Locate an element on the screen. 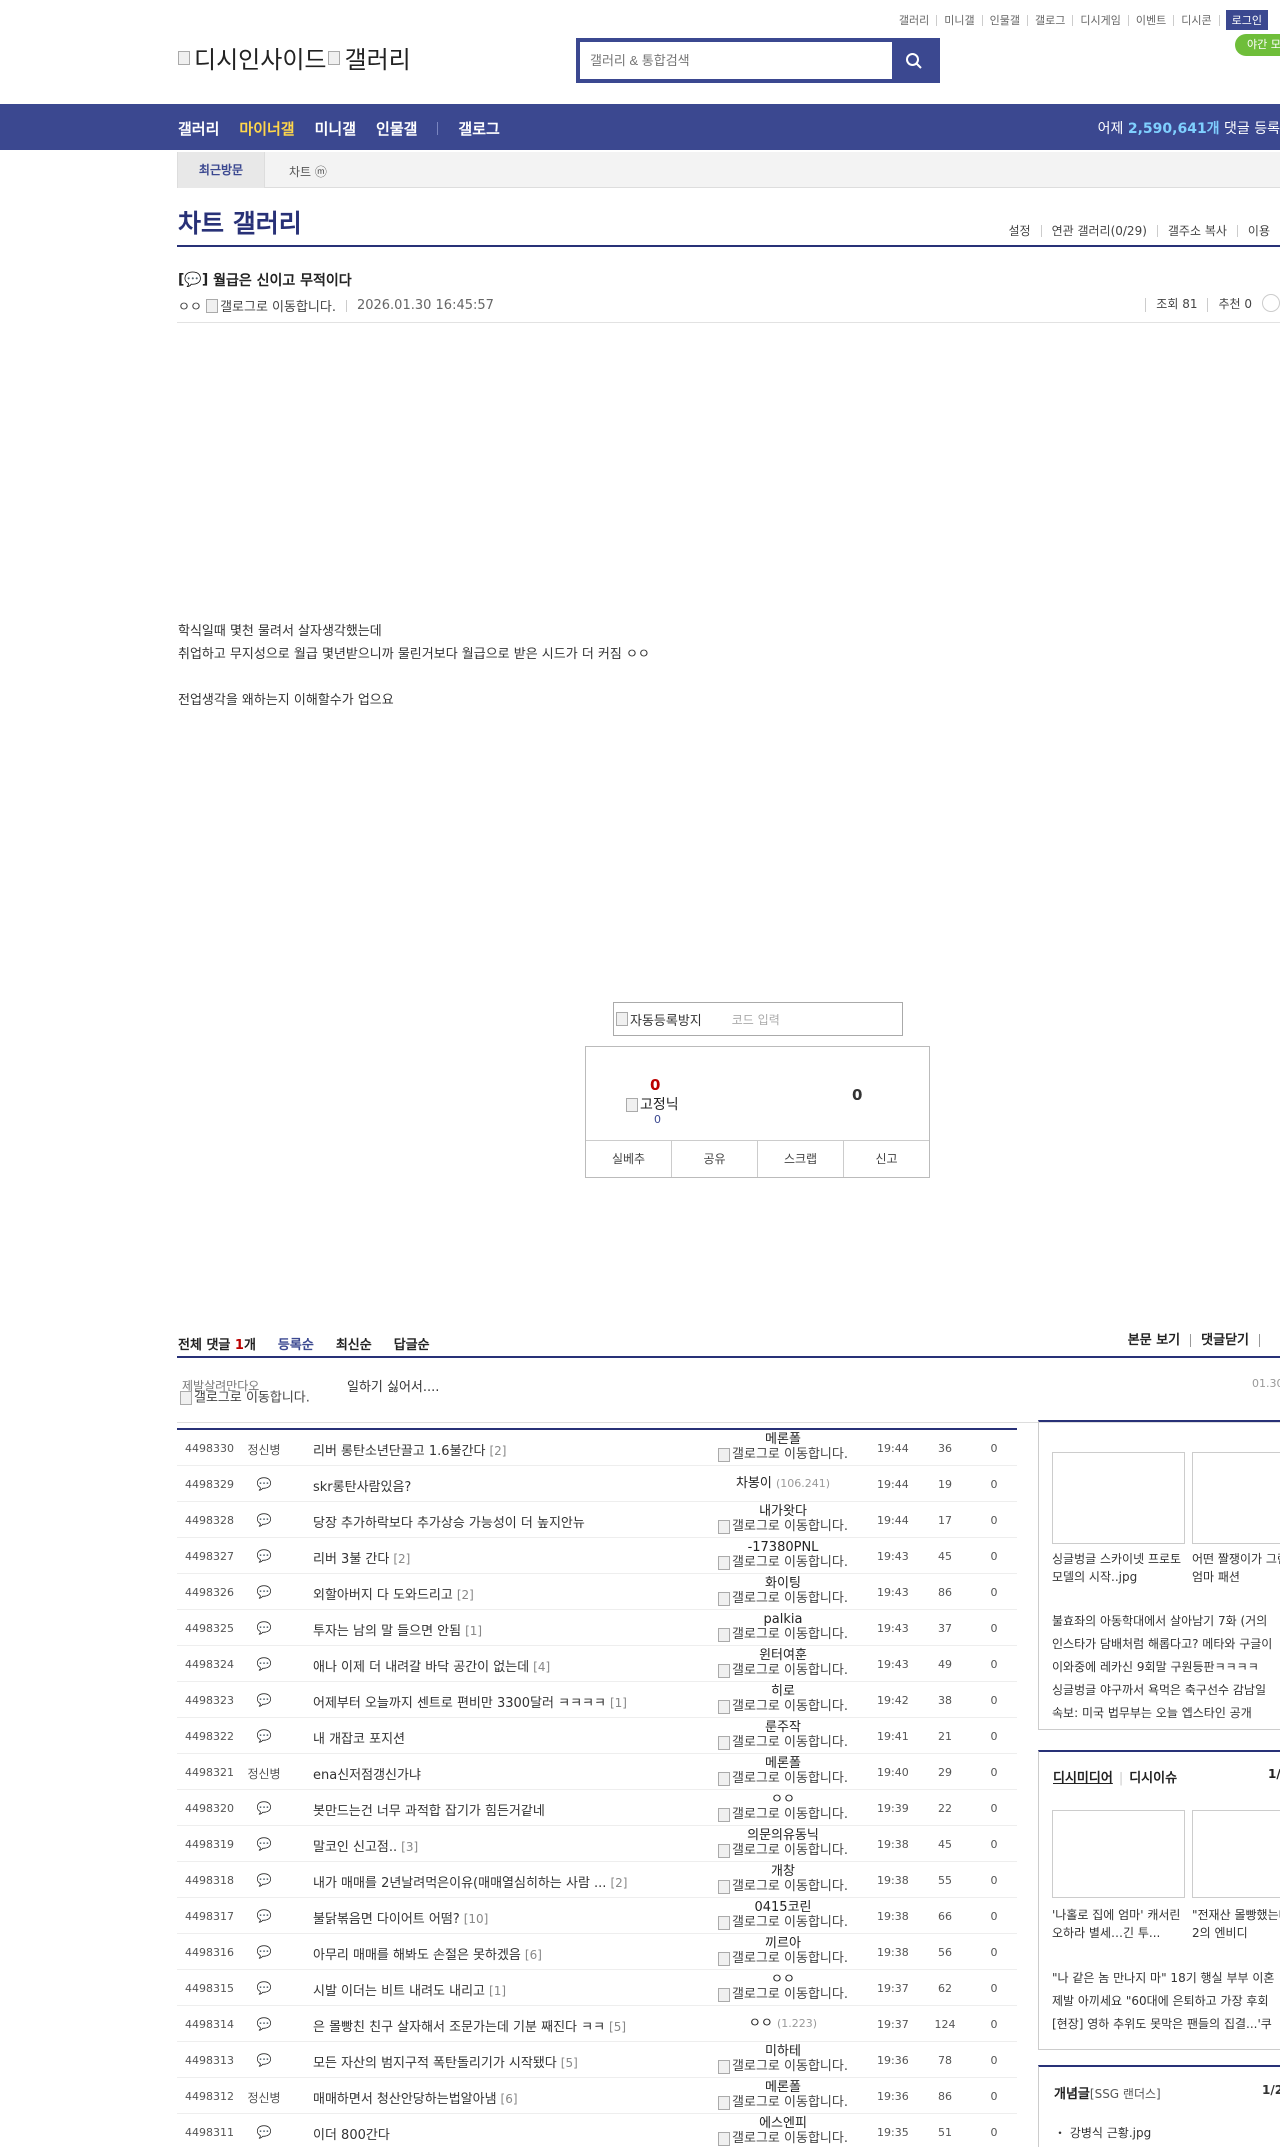 The image size is (1280, 2147). top-link-game: 디시게임 is located at coordinates (1101, 20).